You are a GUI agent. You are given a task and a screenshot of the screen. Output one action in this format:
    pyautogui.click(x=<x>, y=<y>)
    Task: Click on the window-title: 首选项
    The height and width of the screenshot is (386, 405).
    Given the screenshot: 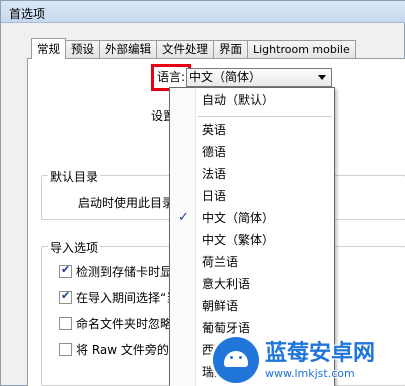 What is the action you would take?
    pyautogui.click(x=27, y=14)
    